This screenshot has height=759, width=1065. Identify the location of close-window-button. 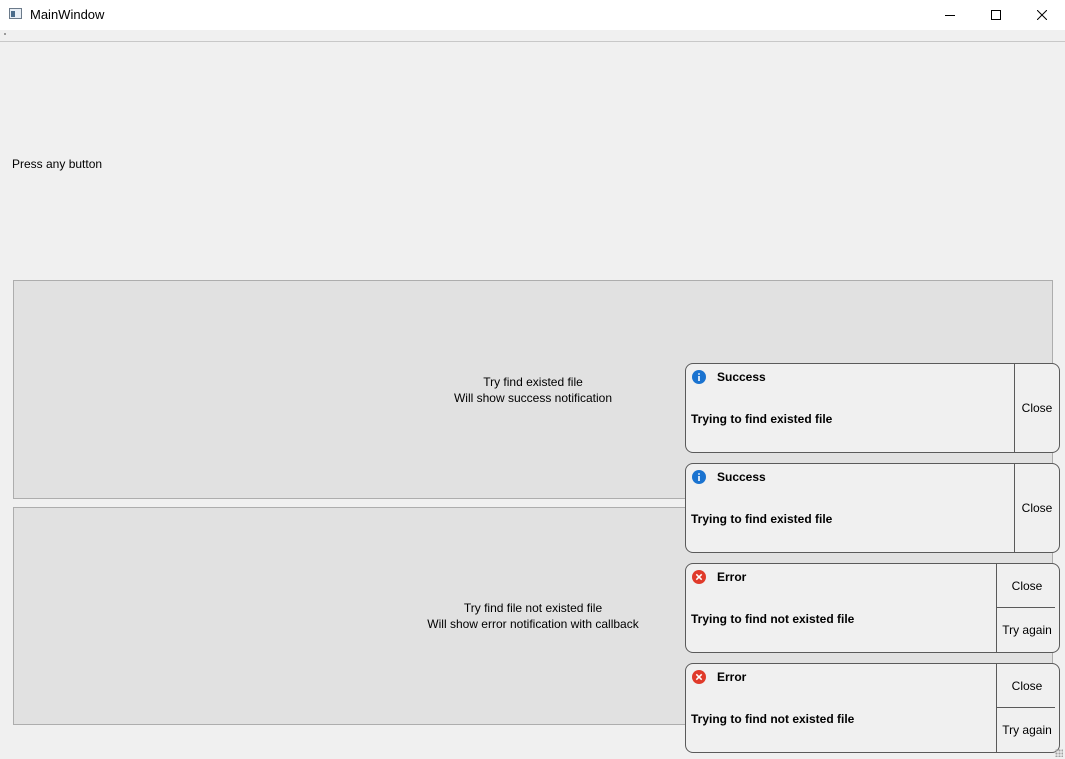
(1042, 15).